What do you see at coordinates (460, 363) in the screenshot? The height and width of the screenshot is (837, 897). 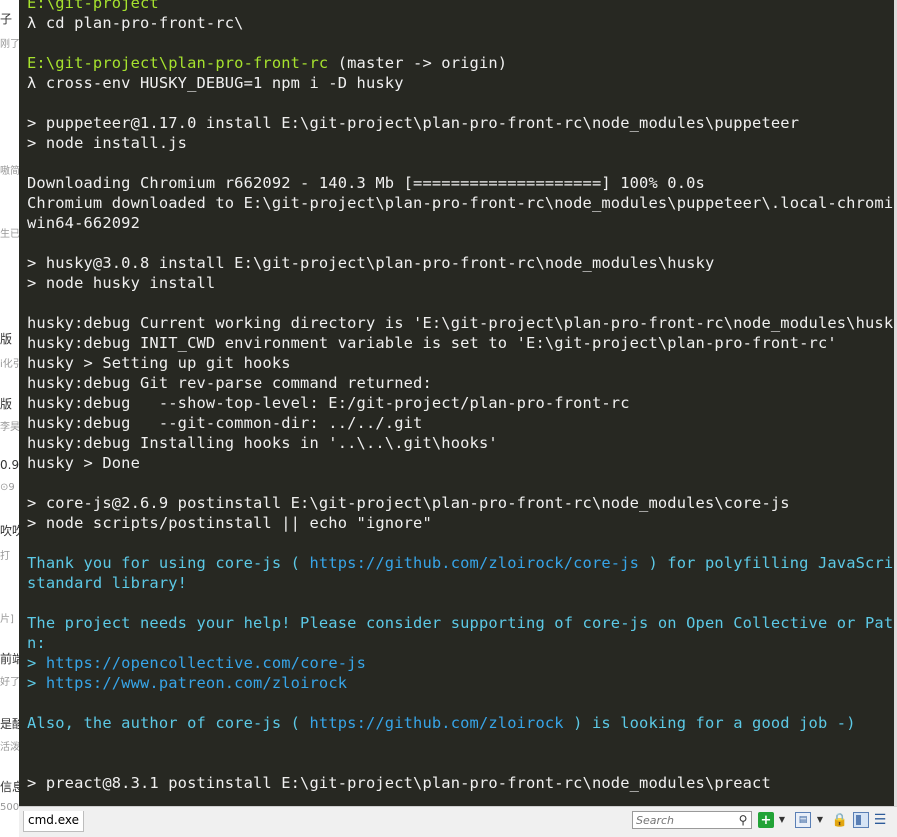 I see `console-line: husky > Setting up git hooks` at bounding box center [460, 363].